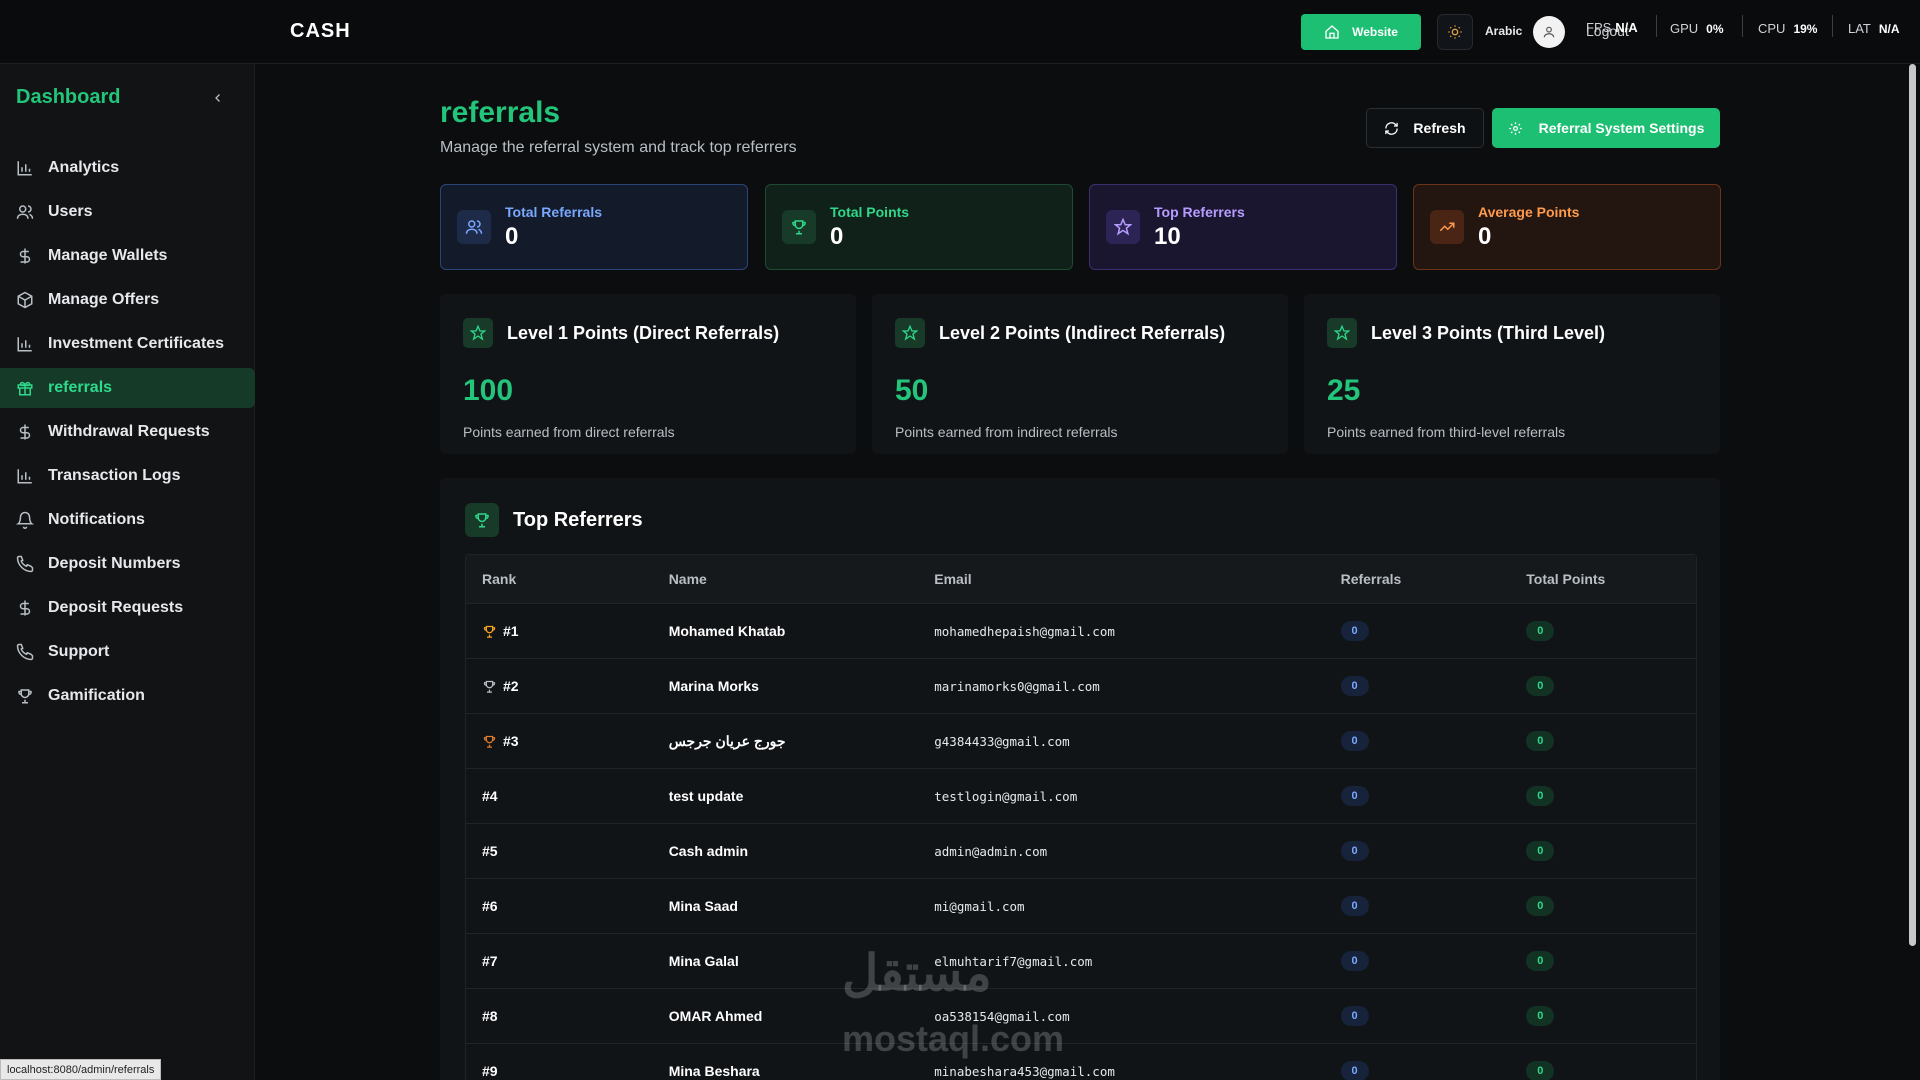 This screenshot has height=1080, width=1920. I want to click on website-button: Website, so click(1361, 32).